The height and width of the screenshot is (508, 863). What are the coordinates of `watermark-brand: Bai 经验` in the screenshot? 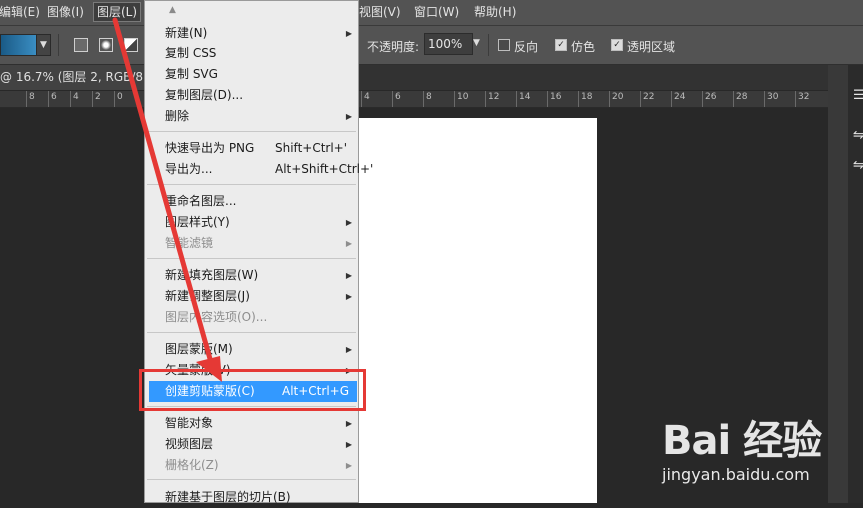 It's located at (742, 441).